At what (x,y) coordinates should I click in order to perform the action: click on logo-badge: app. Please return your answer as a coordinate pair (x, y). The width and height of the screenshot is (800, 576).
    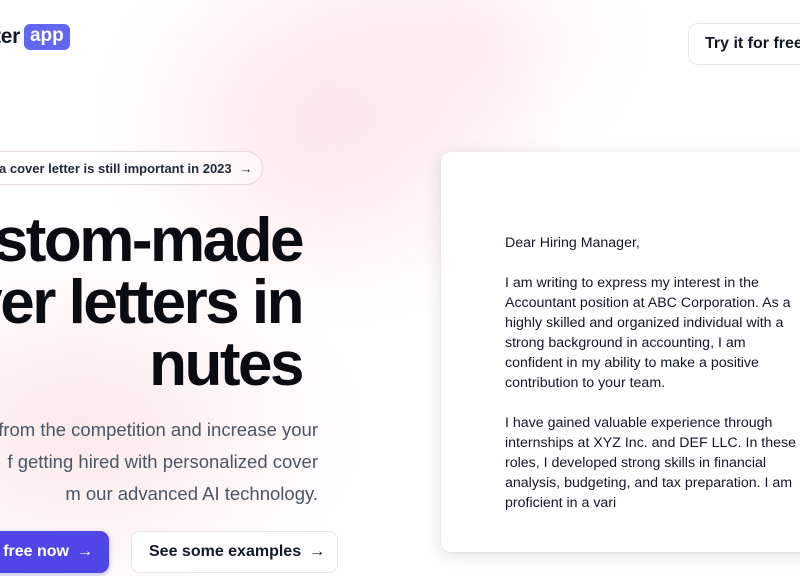
    Looking at the image, I should click on (46, 37).